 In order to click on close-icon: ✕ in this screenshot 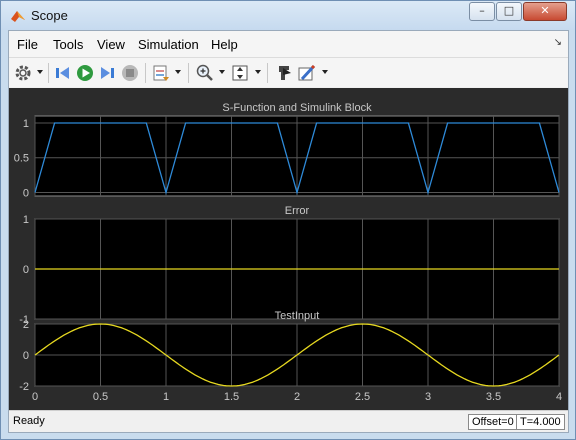, I will do `click(545, 10)`.